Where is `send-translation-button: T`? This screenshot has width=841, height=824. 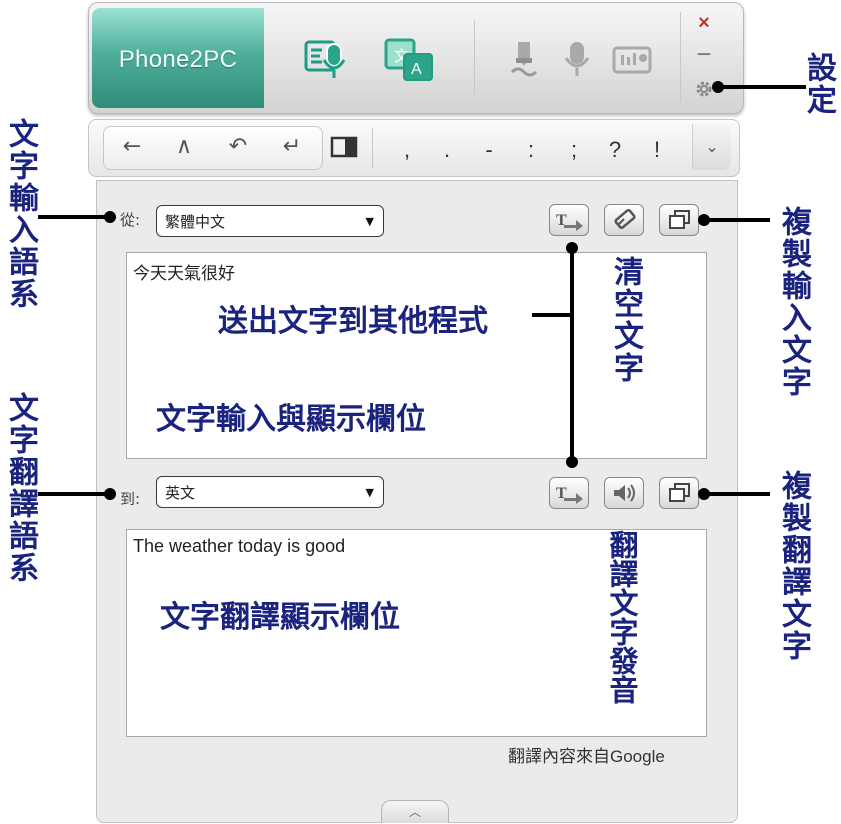 send-translation-button: T is located at coordinates (569, 493).